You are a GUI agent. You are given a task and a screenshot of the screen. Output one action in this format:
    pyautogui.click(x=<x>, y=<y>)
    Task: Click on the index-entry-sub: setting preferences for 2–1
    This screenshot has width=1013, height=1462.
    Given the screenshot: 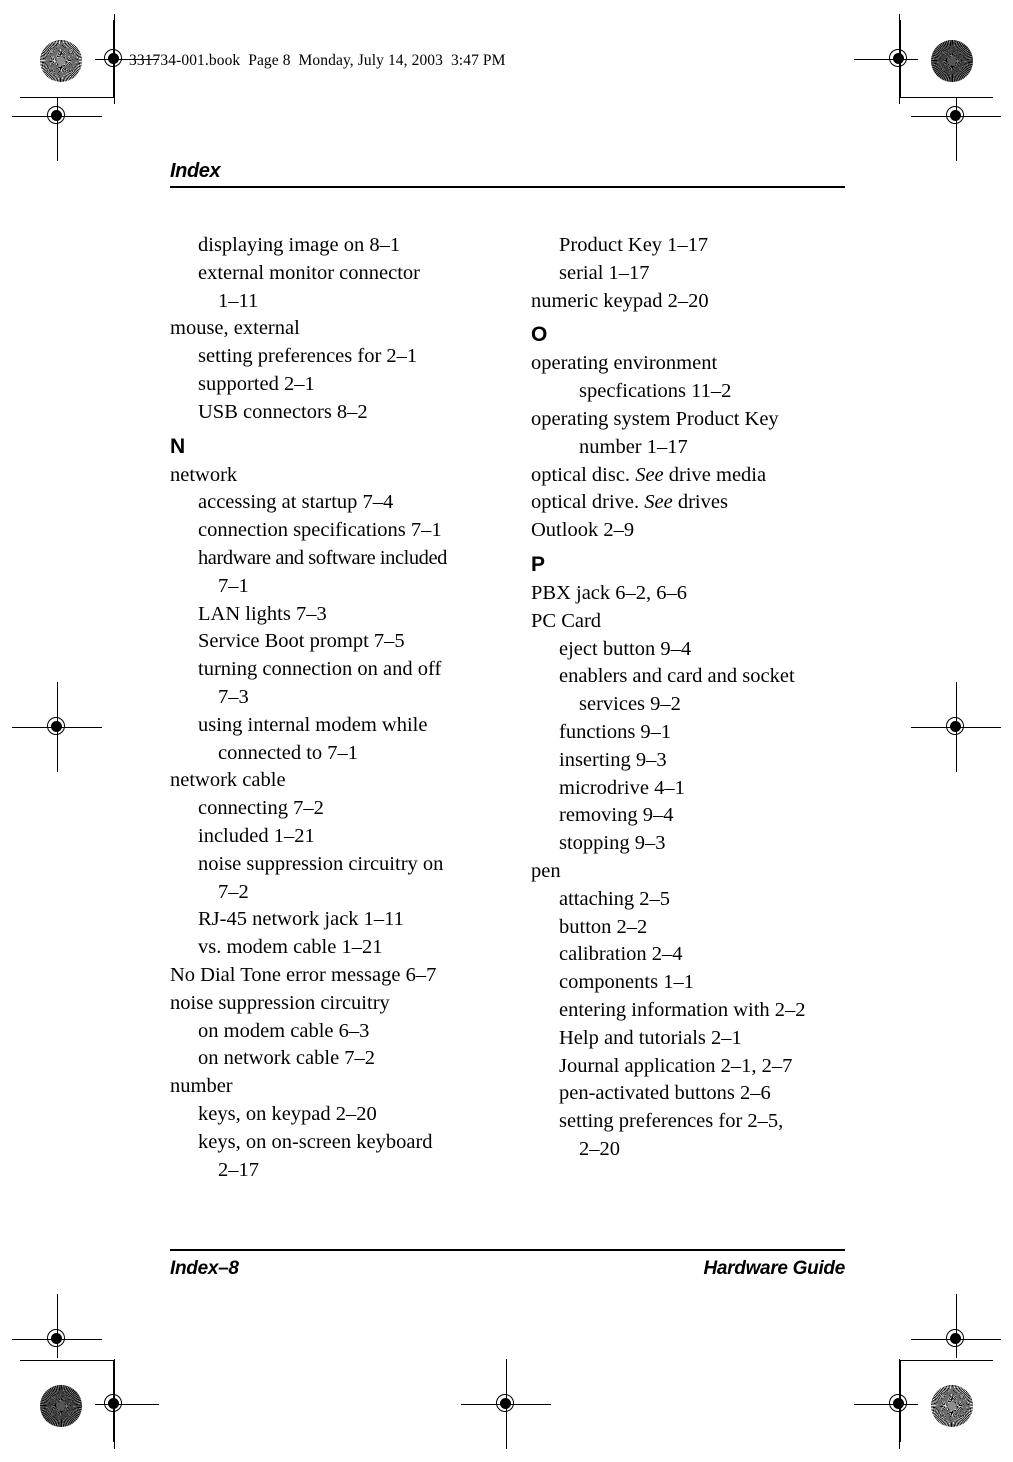 What is the action you would take?
    pyautogui.click(x=308, y=356)
    